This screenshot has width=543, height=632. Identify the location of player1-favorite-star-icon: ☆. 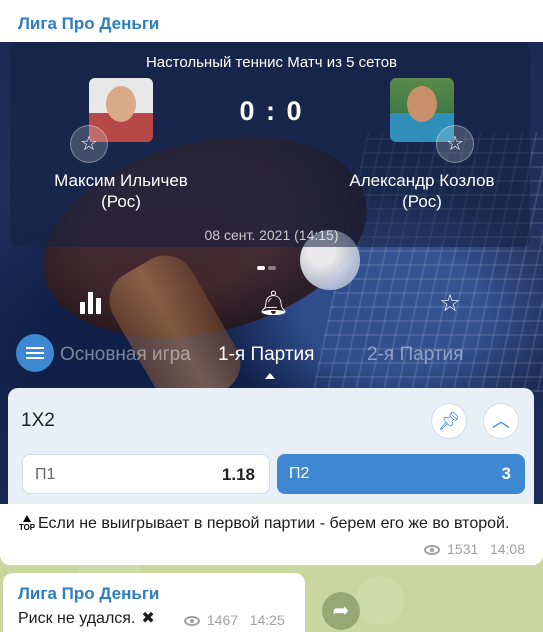
(89, 144).